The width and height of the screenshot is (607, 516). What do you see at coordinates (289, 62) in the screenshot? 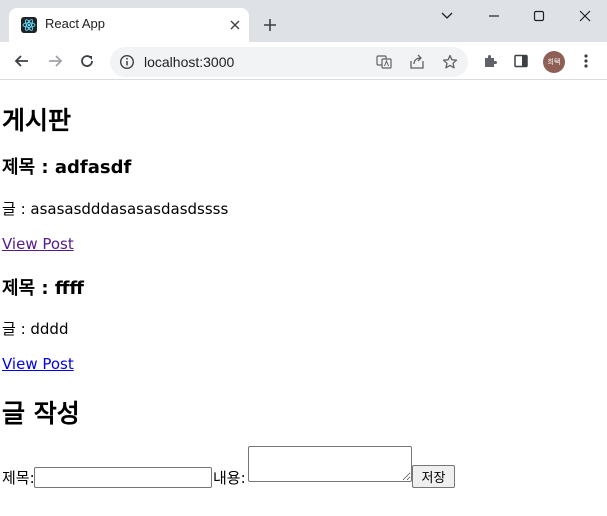
I see `address-bar: localhost:3000` at bounding box center [289, 62].